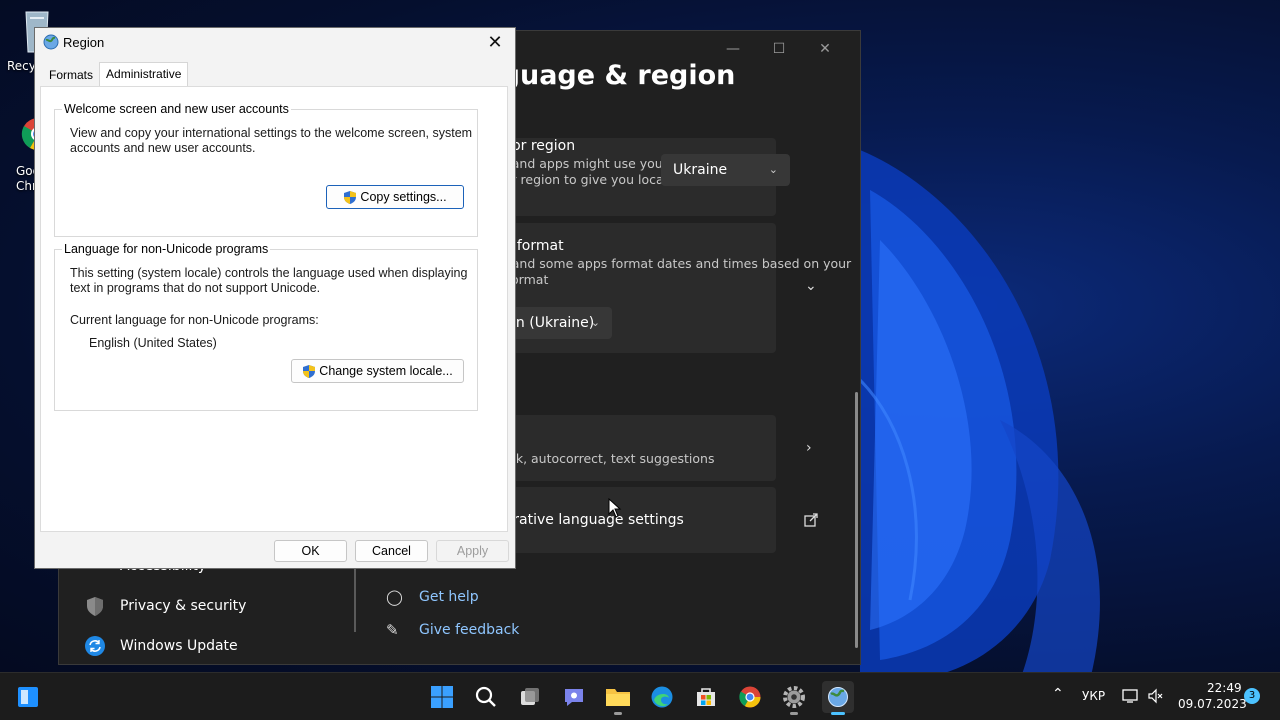  Describe the element at coordinates (1252, 696) in the screenshot. I see `notification-badge: 3` at that location.